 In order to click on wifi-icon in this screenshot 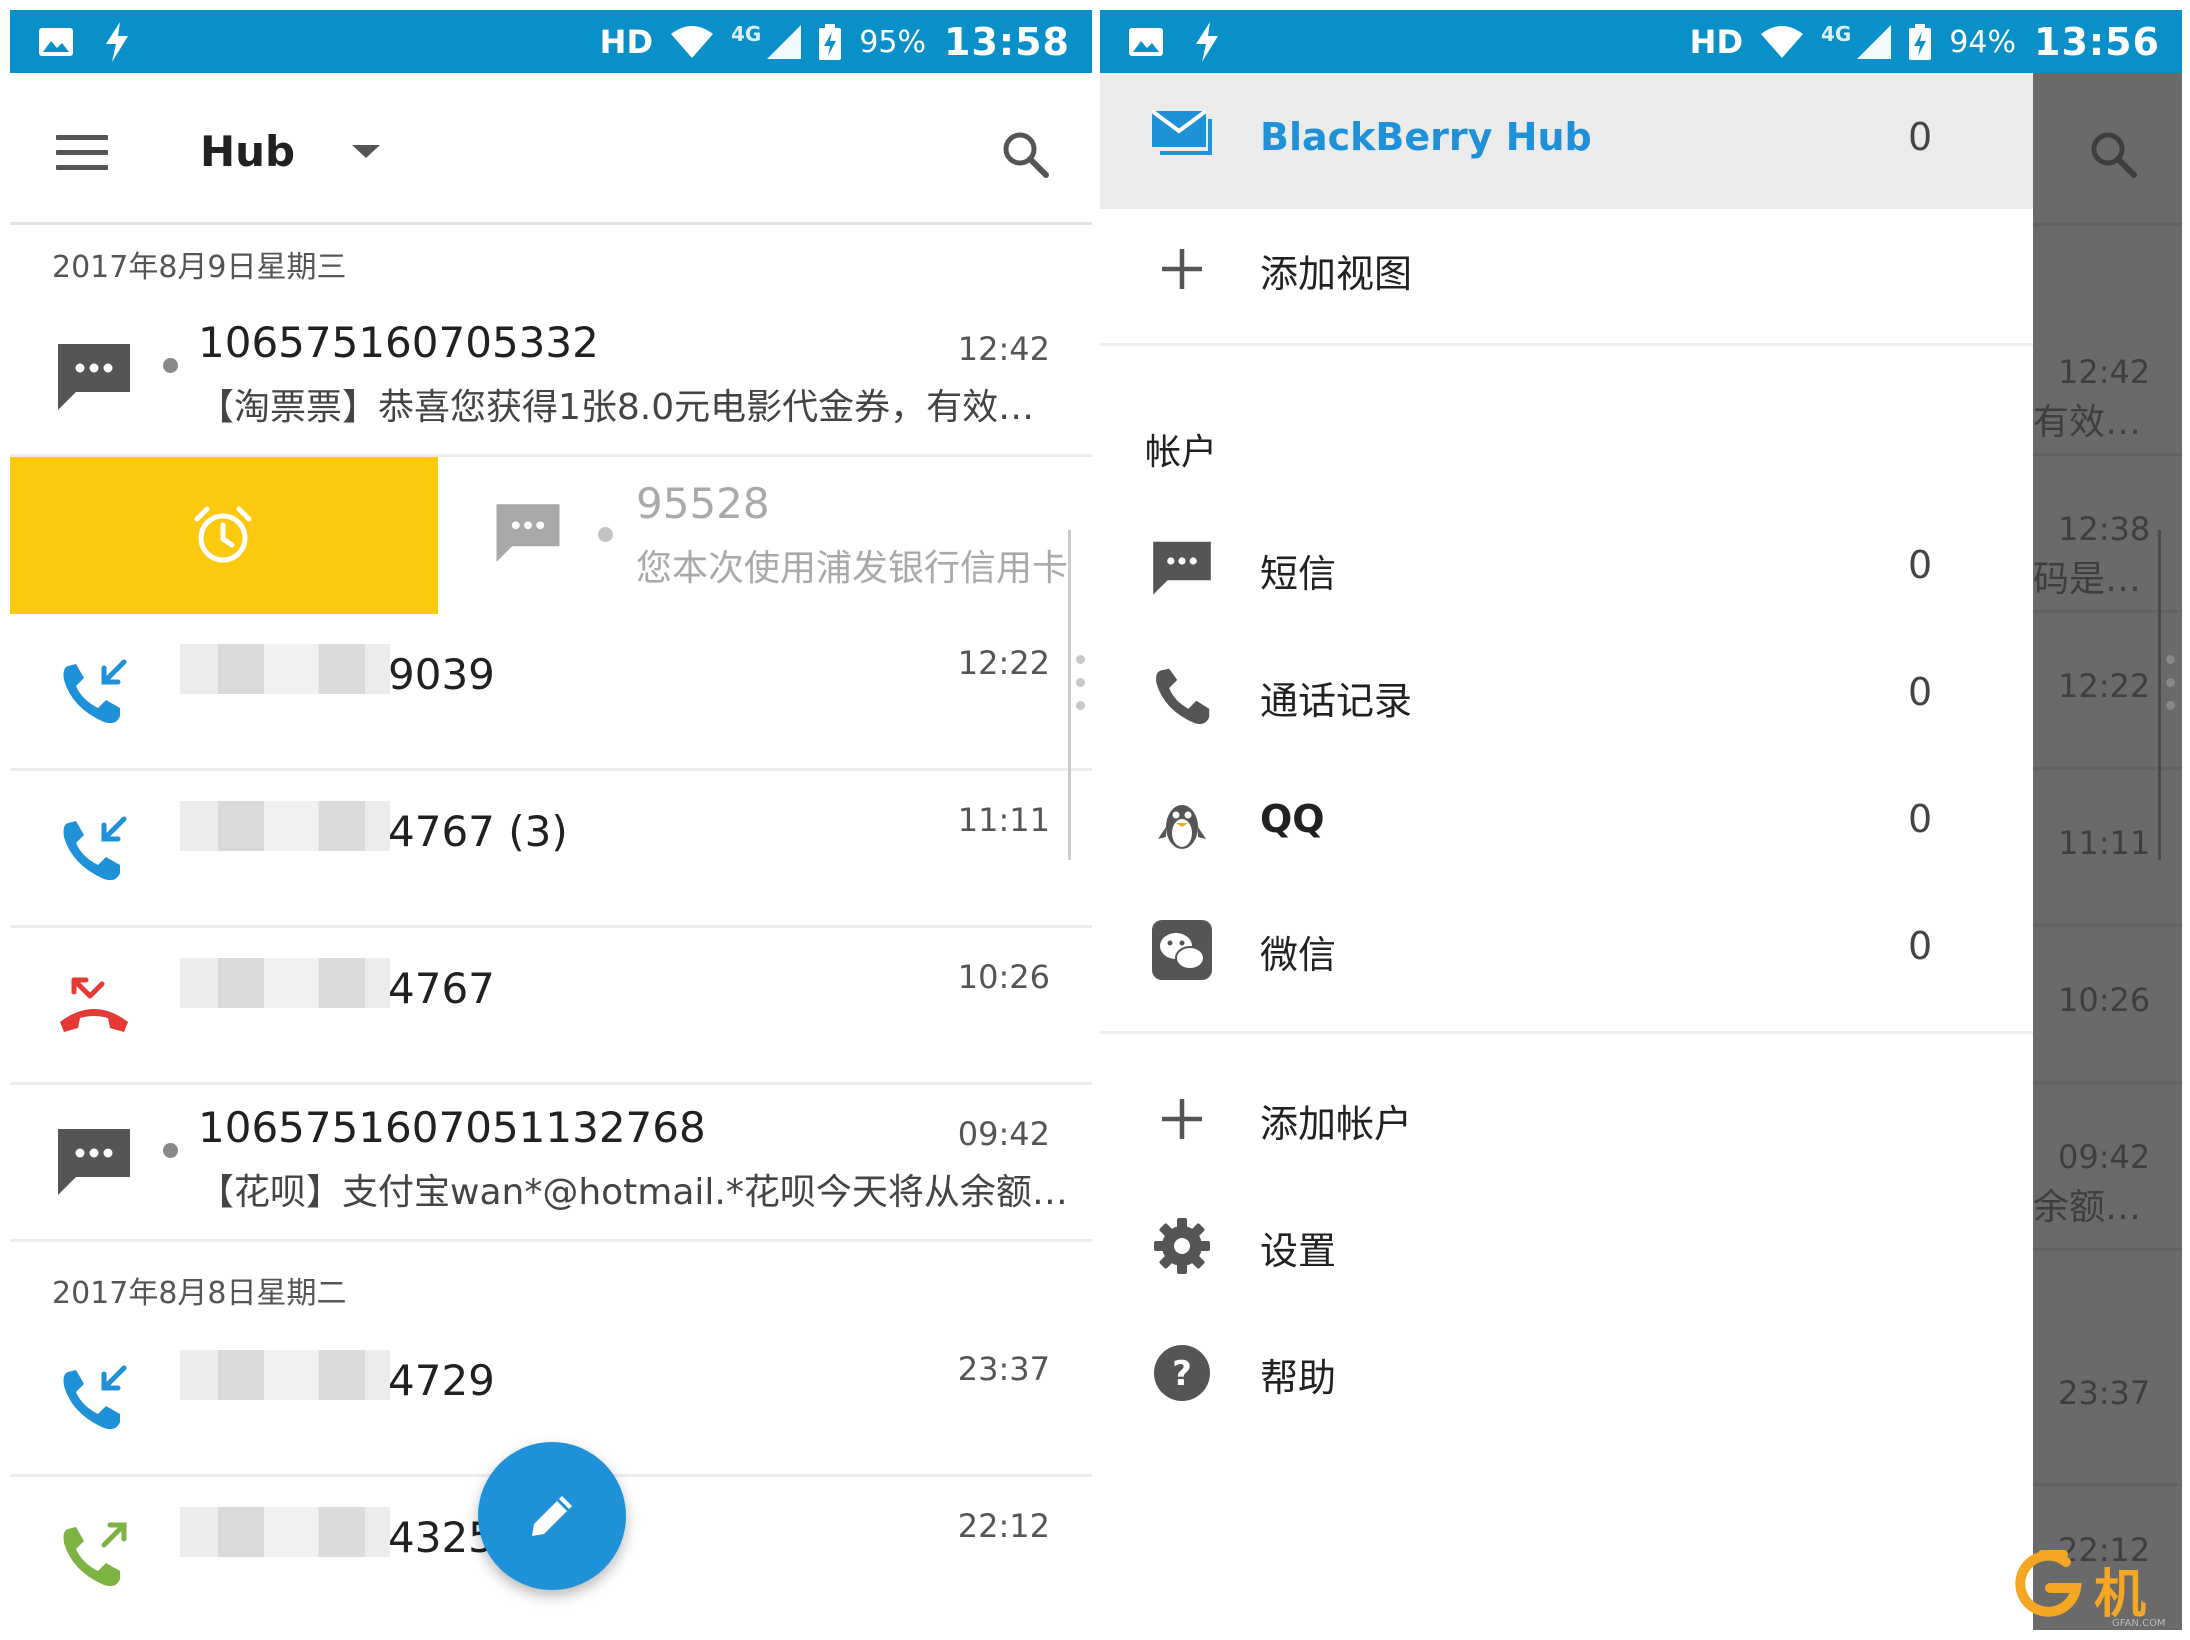, I will do `click(692, 42)`.